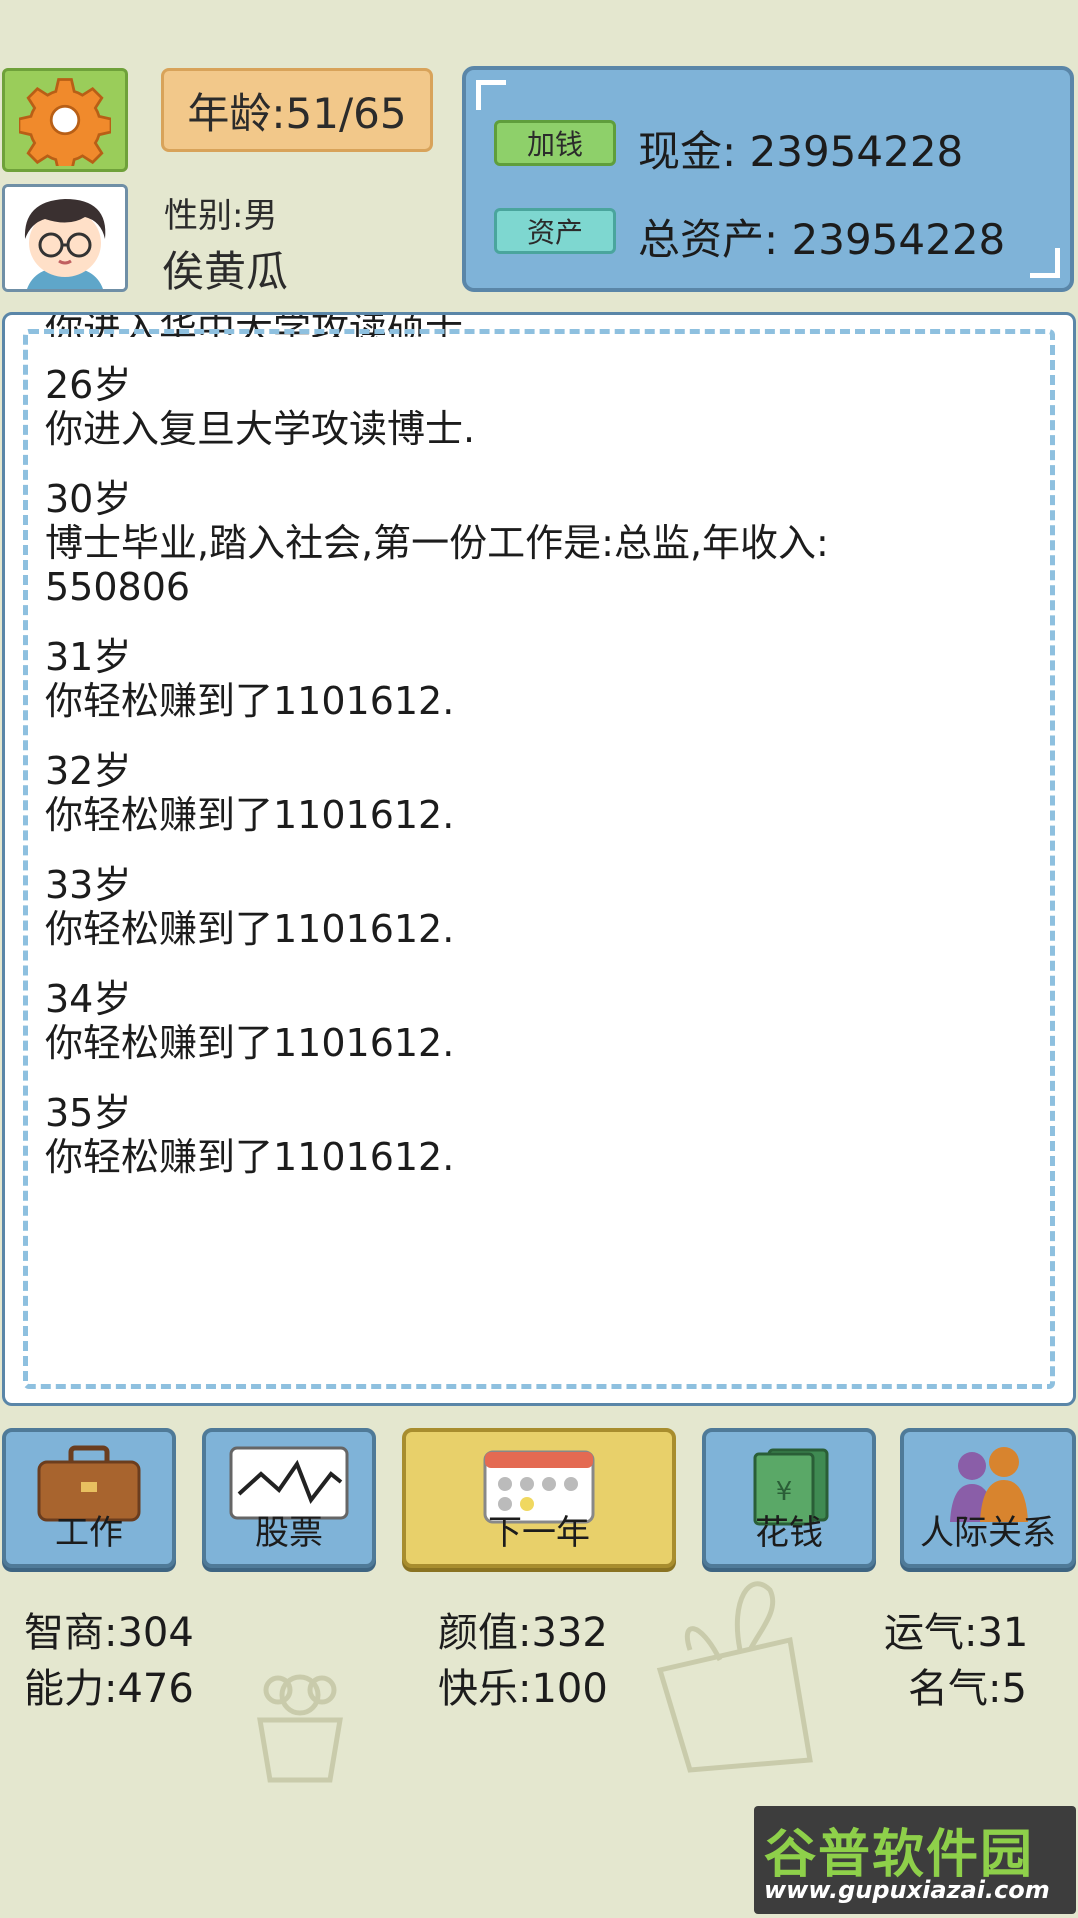 The height and width of the screenshot is (1918, 1078). Describe the element at coordinates (297, 110) in the screenshot. I see `age-display: 年龄:51/65` at that location.